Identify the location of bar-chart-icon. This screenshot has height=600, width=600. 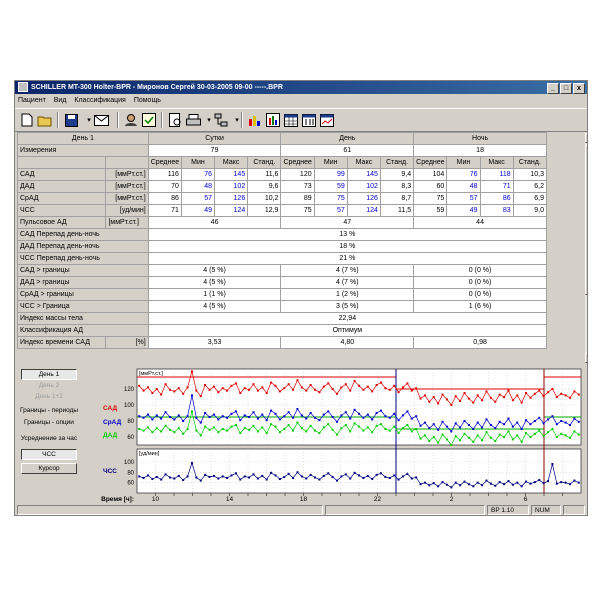
(273, 120).